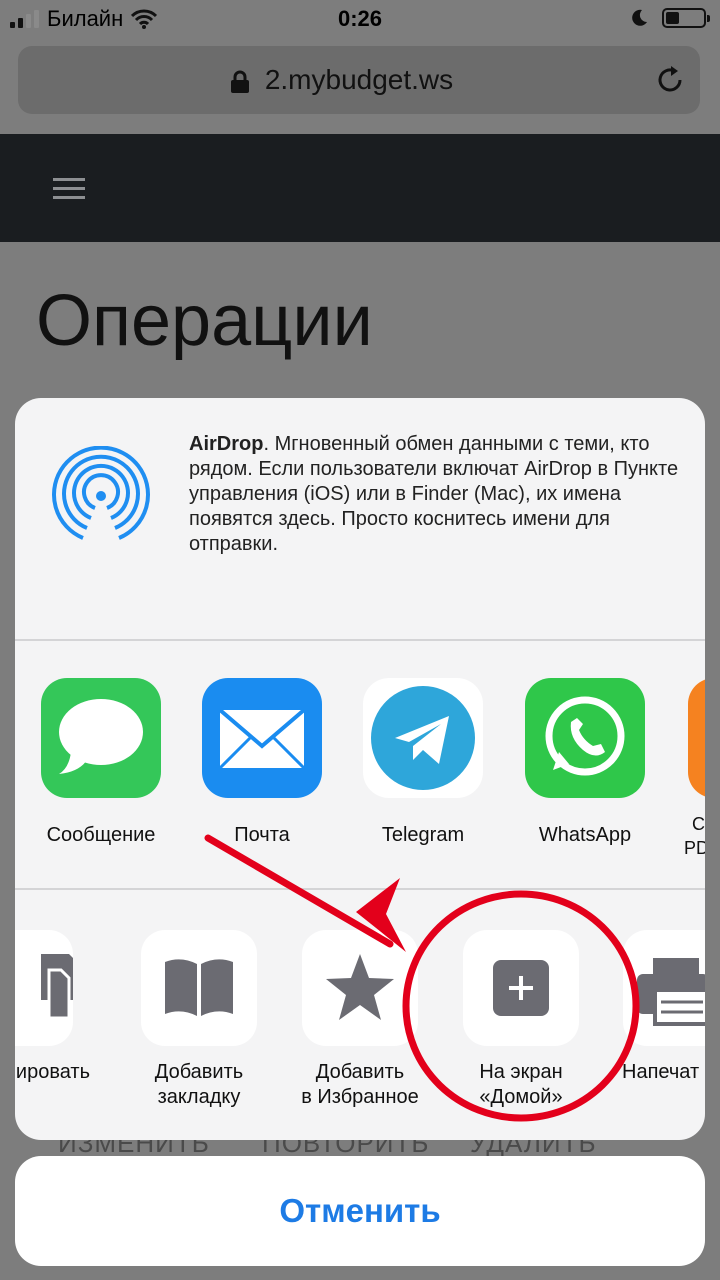 This screenshot has width=720, height=1280. I want to click on app-label: WhatsApp, so click(585, 835).